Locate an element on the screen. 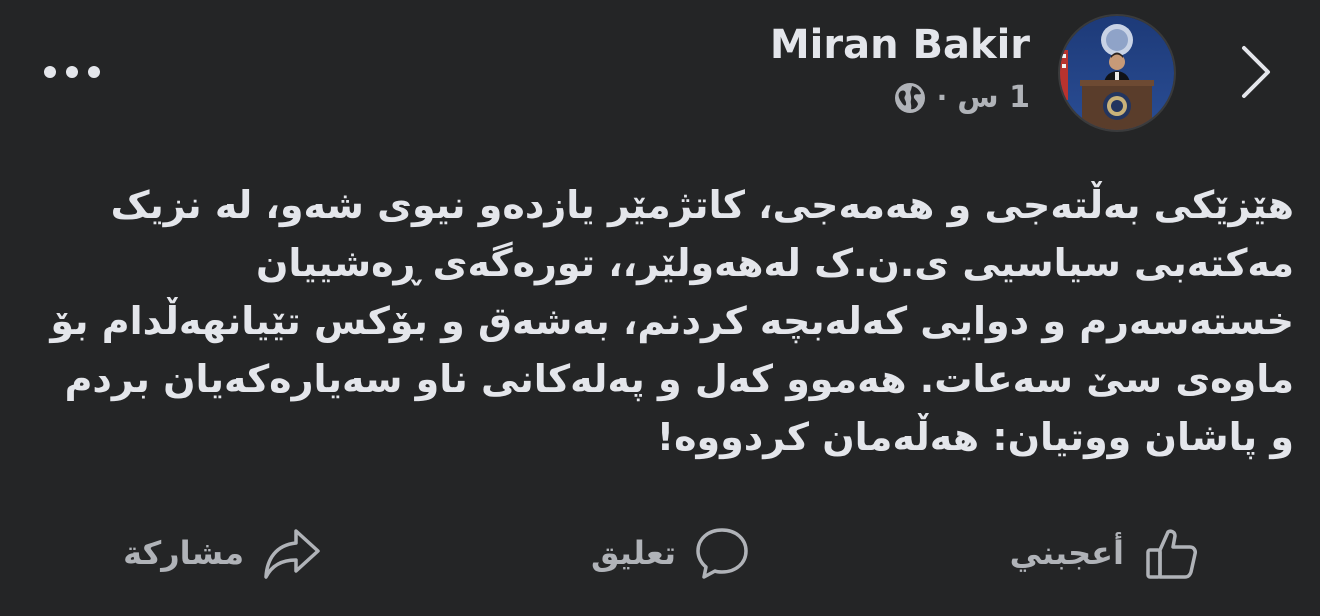 This screenshot has height=616, width=1320. author-avatar is located at coordinates (1117, 73).